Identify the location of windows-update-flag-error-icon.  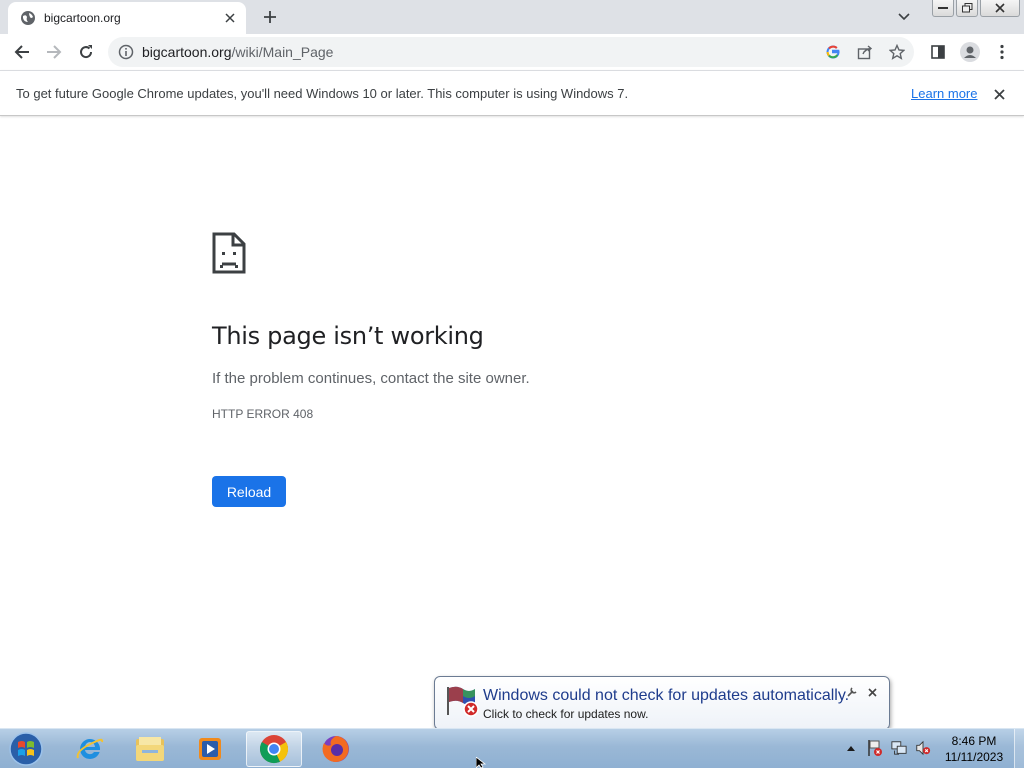
(463, 701).